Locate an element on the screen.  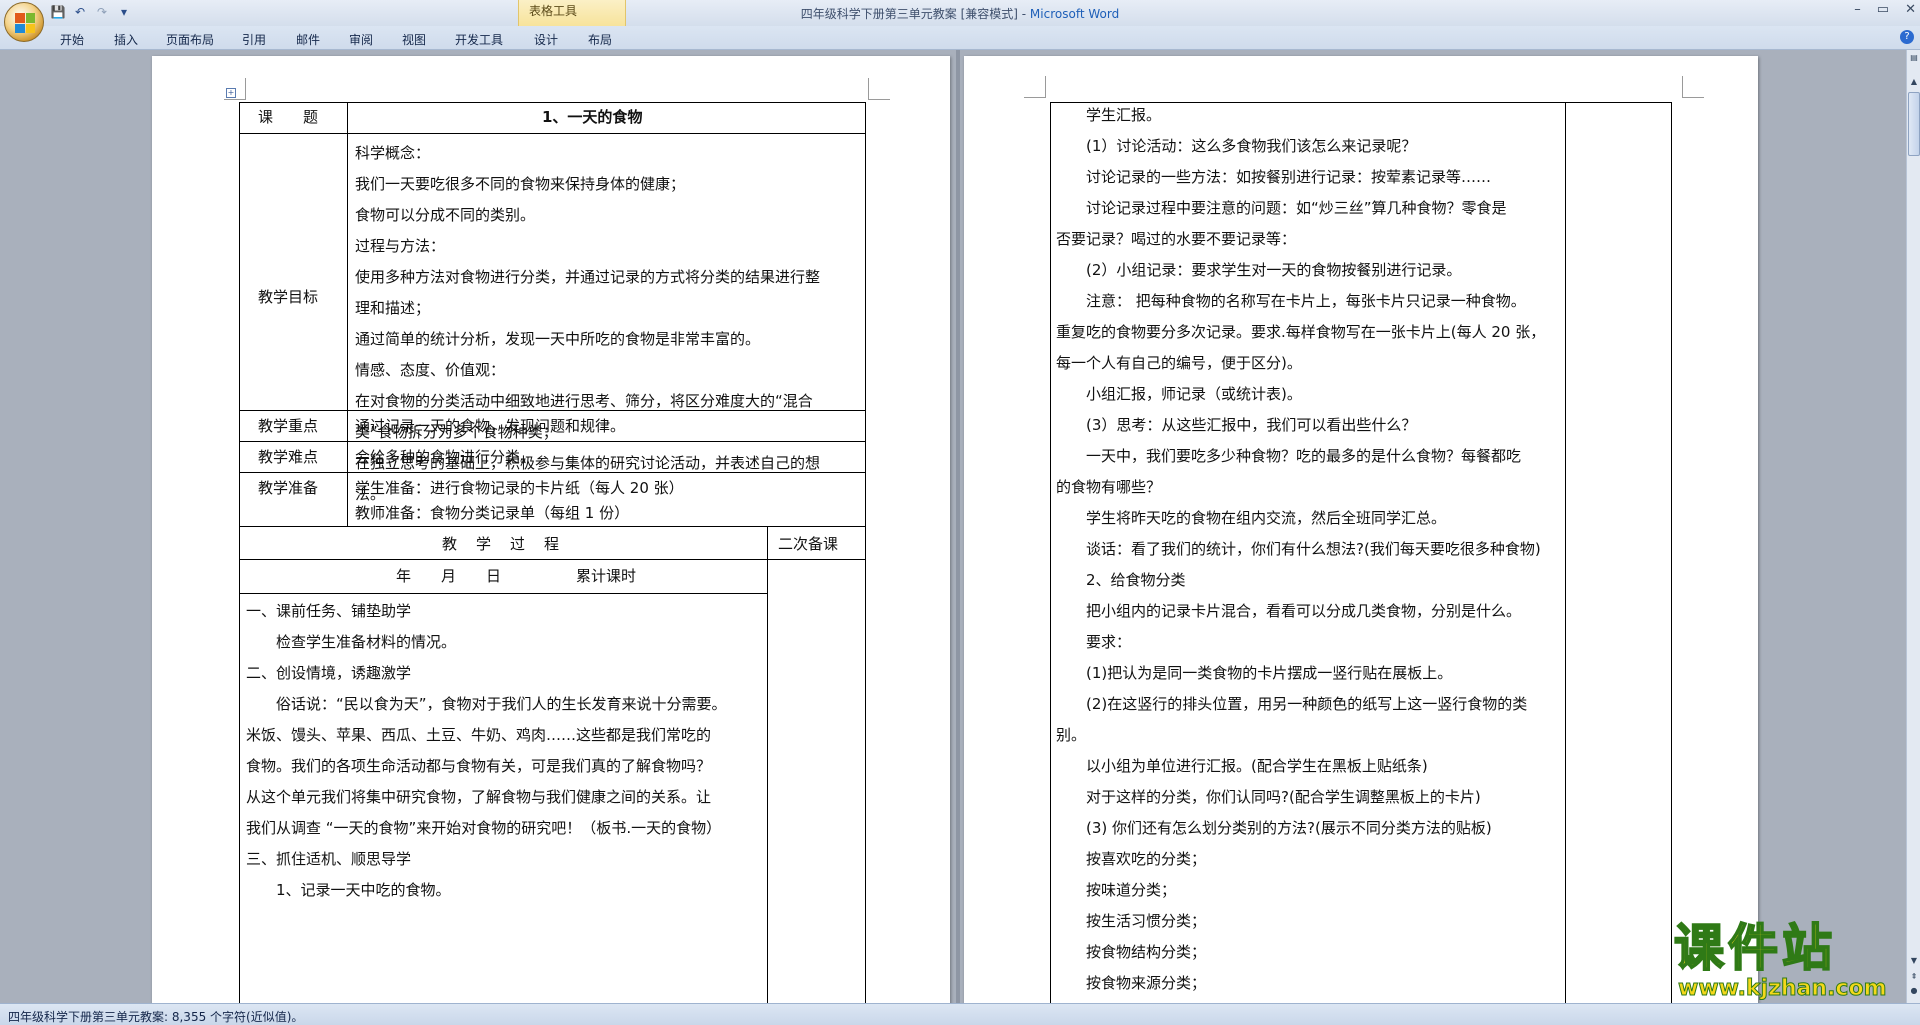
tab-page-layout: 页面布局 is located at coordinates (190, 39).